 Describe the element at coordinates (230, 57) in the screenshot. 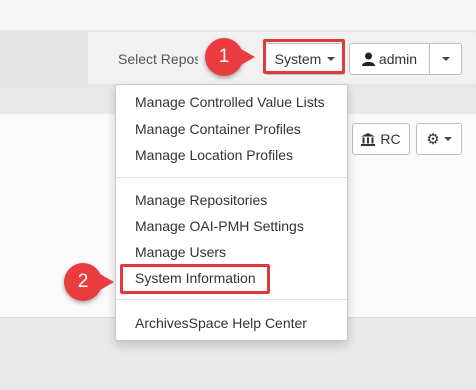

I see `step-1-callout: 1` at that location.